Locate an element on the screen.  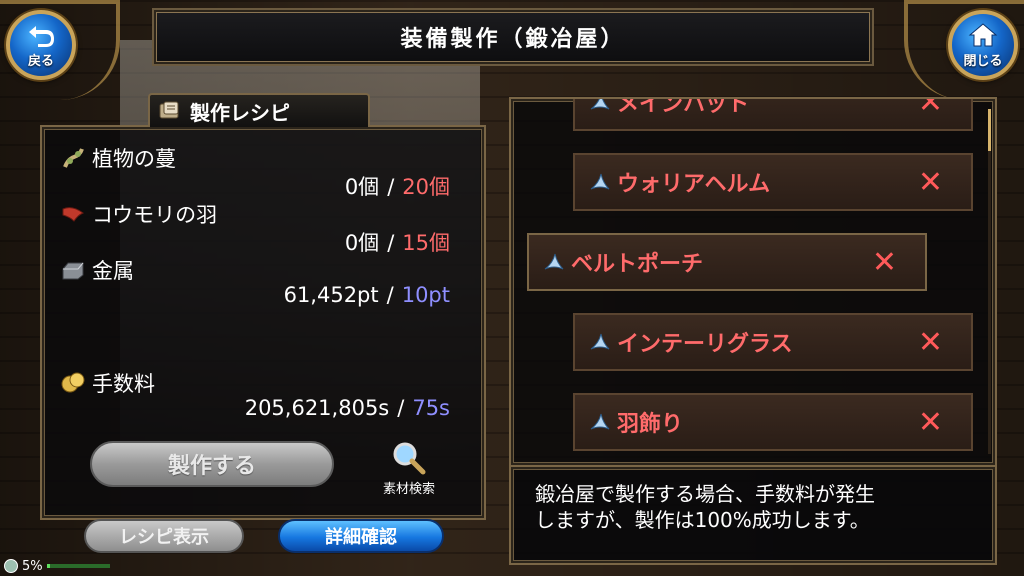
material-row-vine: 植物の蔓 is located at coordinates (118, 158).